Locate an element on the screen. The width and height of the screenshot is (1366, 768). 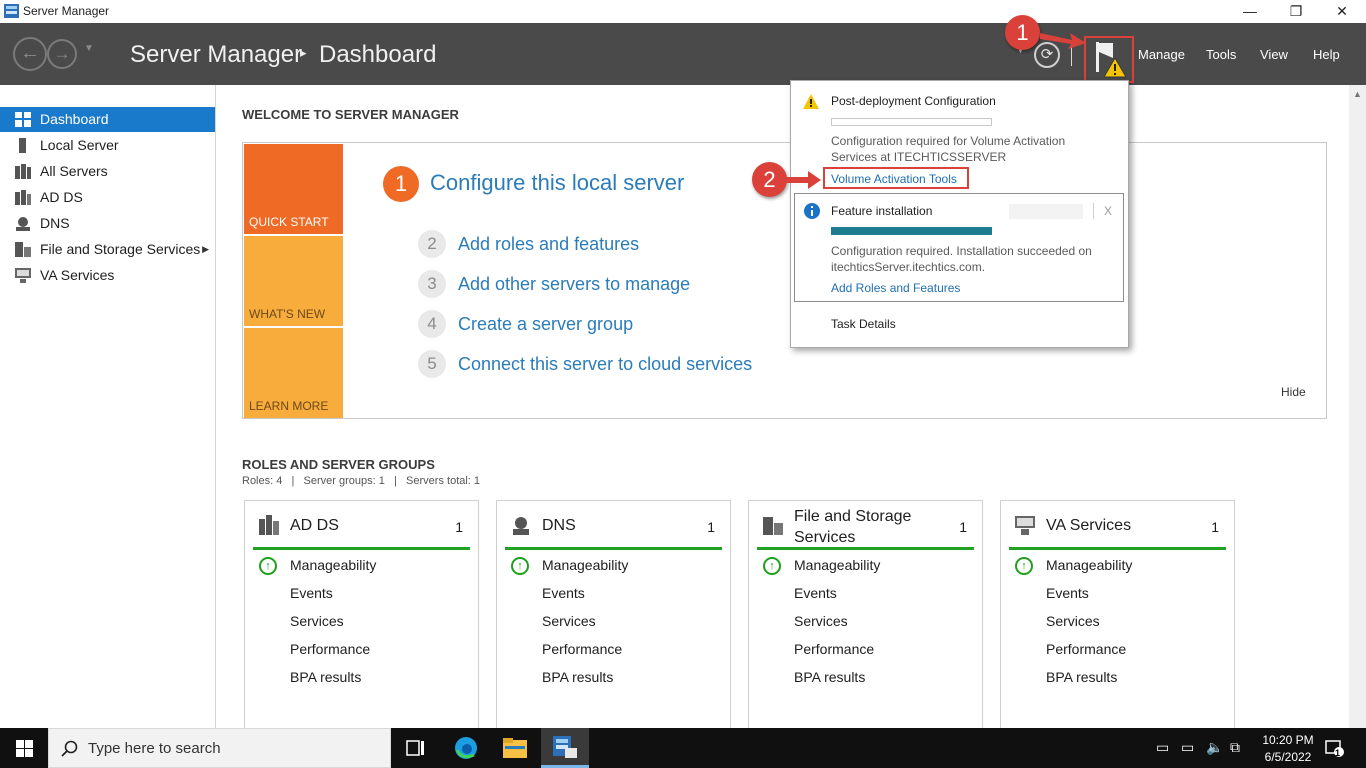
add-roles-features-link: Add Roles and Features is located at coordinates (895, 288).